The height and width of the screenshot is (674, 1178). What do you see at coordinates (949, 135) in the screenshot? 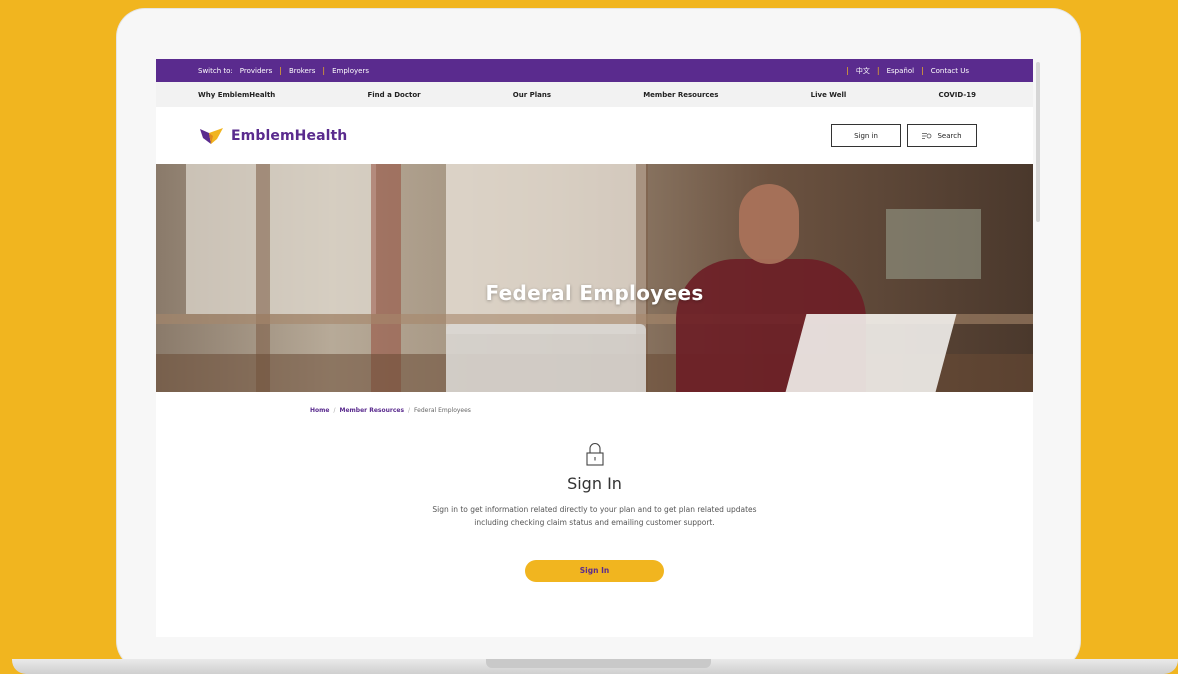
I see `search-label: Search` at bounding box center [949, 135].